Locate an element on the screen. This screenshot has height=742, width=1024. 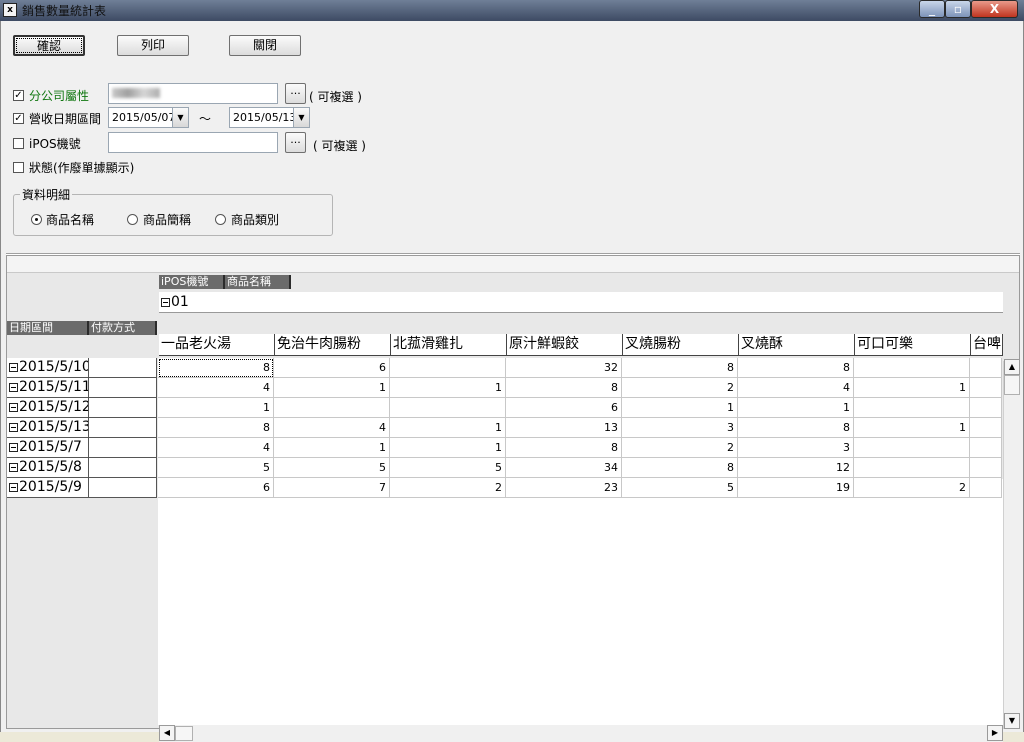
row-header: 2015/5/9 is located at coordinates (48, 488).